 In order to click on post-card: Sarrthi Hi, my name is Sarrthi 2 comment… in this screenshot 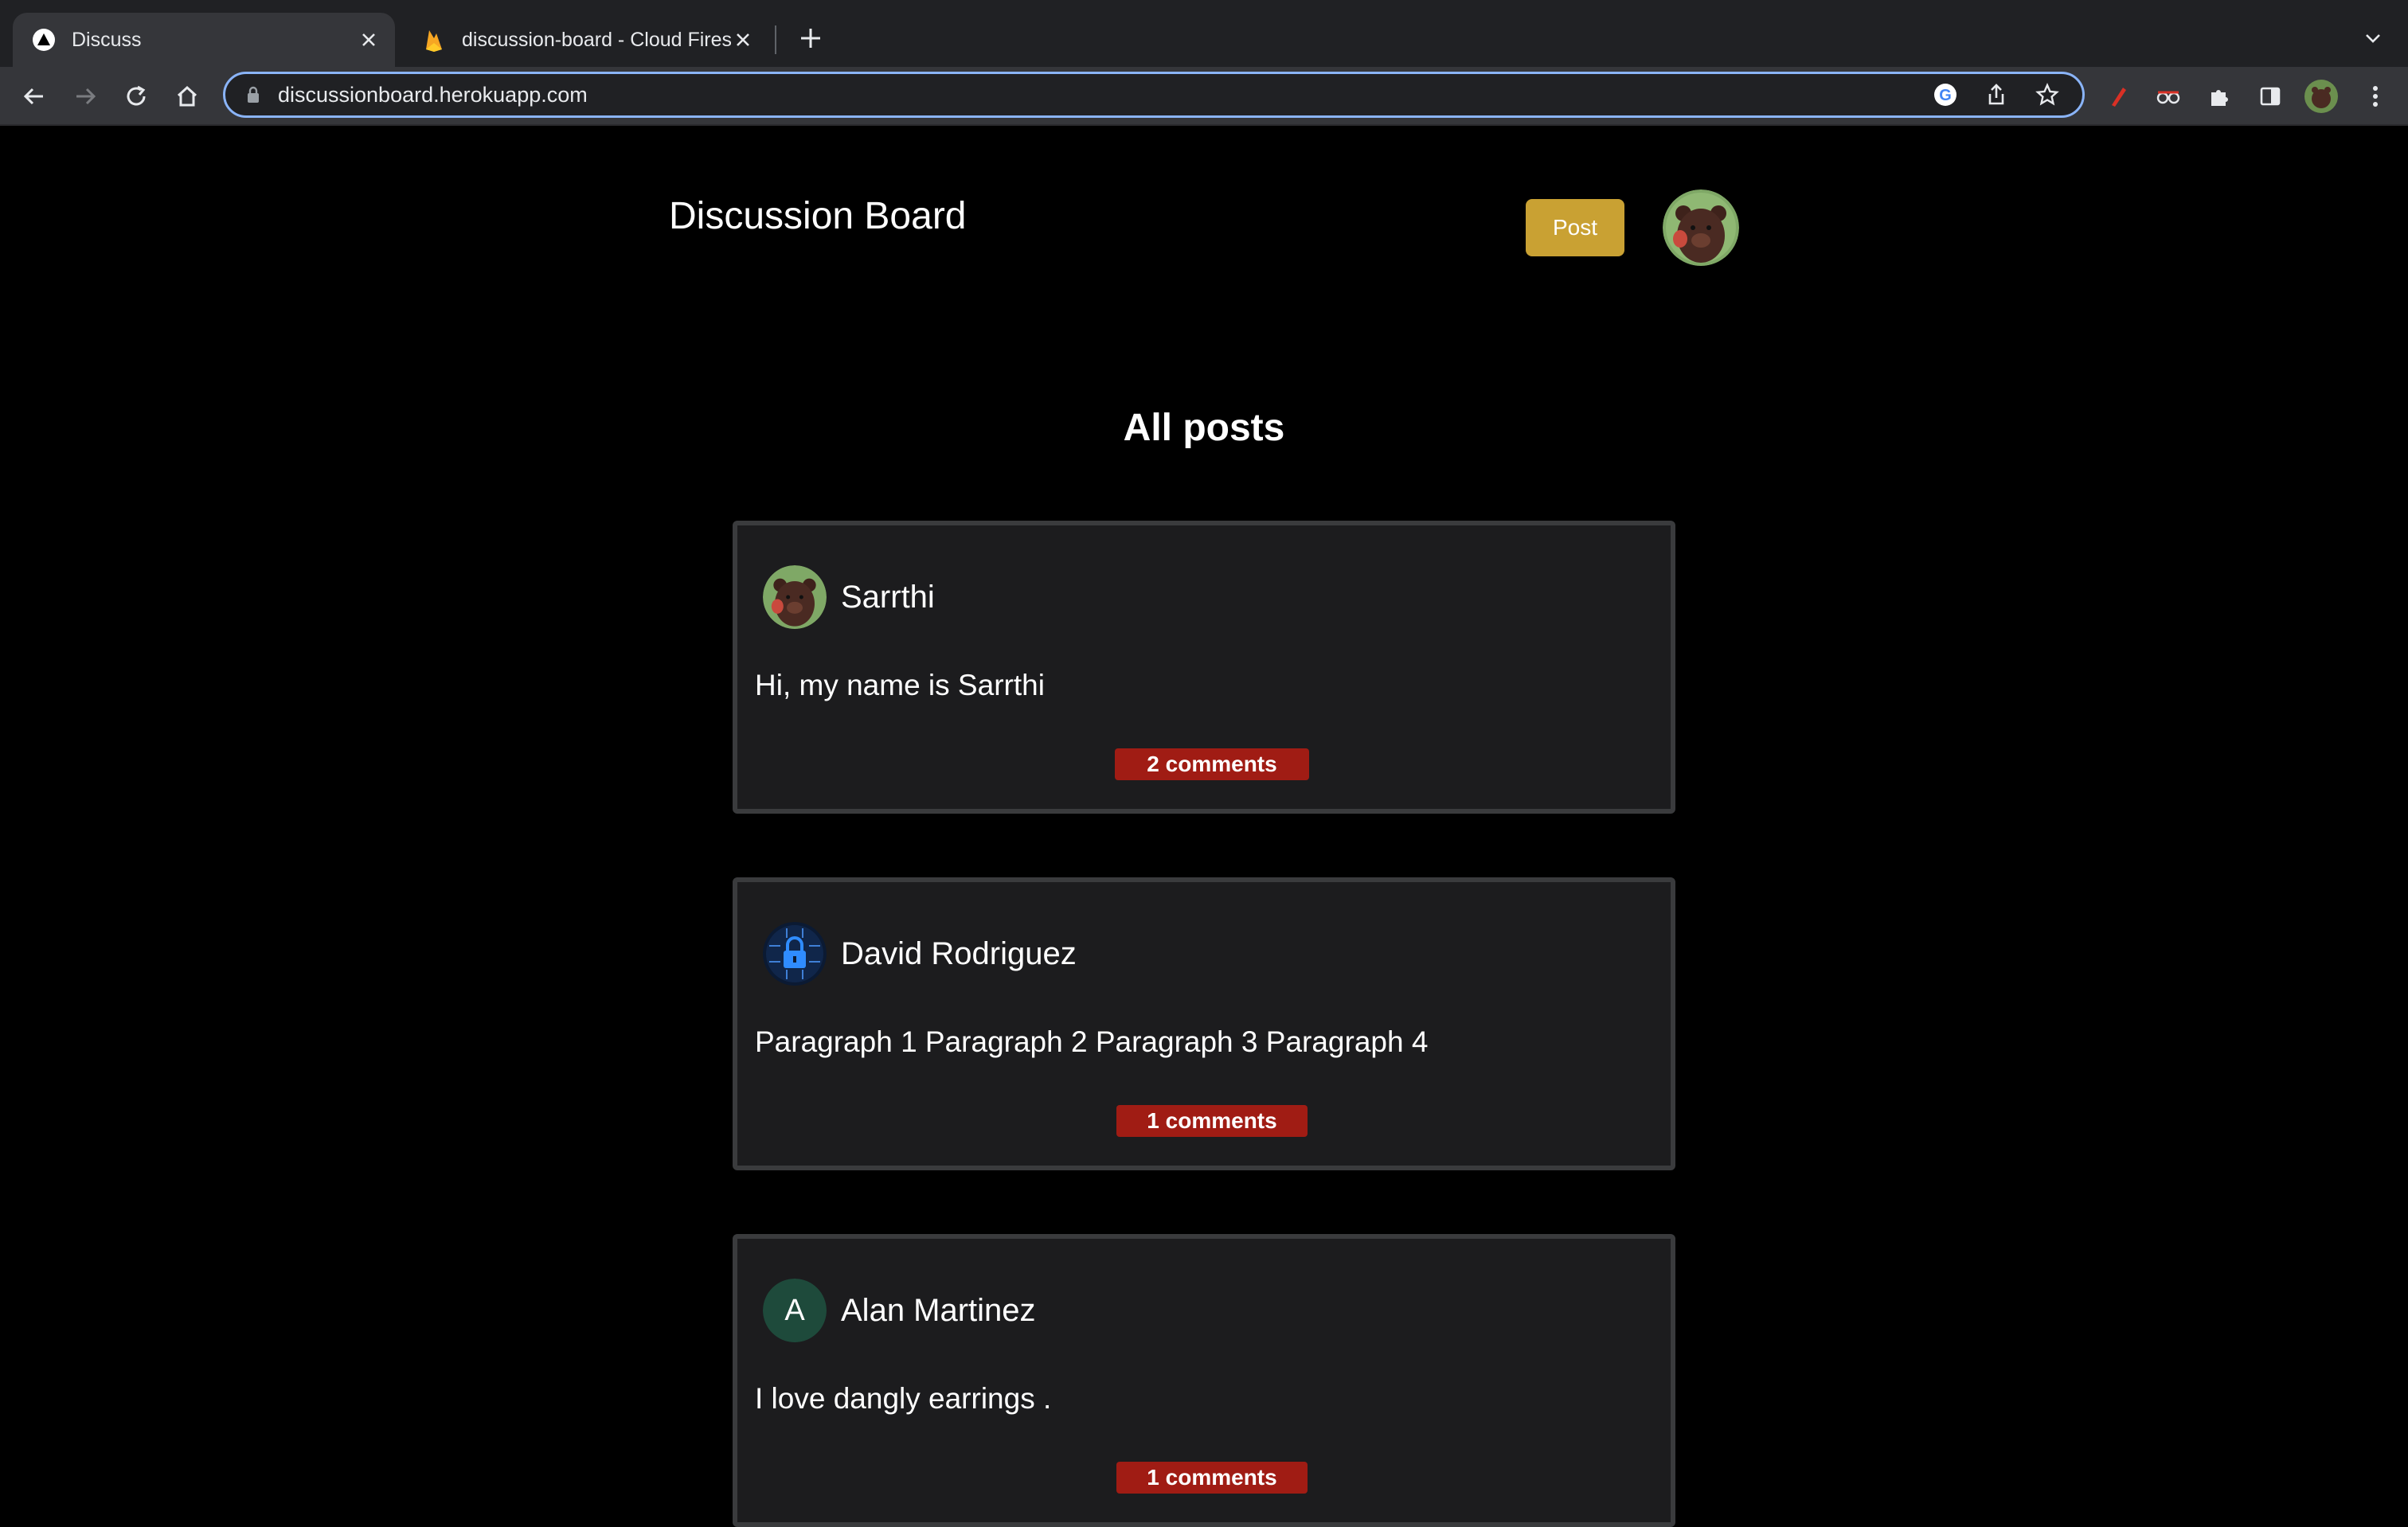, I will do `click(1204, 667)`.